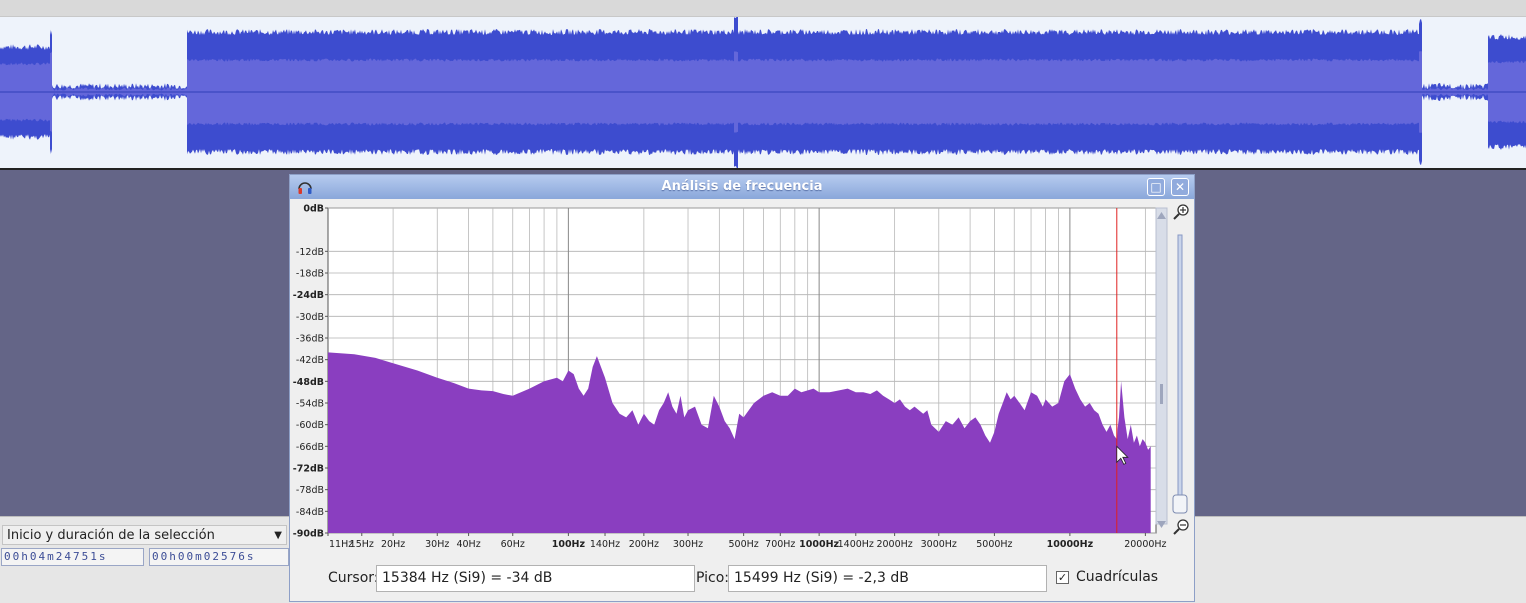 The height and width of the screenshot is (603, 1526). Describe the element at coordinates (310, 404) in the screenshot. I see `y-tick-label: -54dB` at that location.